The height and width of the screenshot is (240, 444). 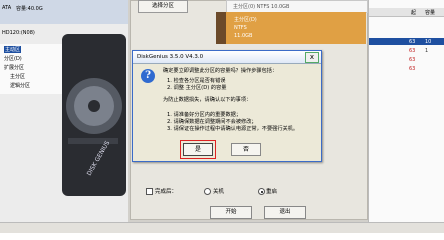 I want to click on table-cell: 1, so click(x=427, y=51).